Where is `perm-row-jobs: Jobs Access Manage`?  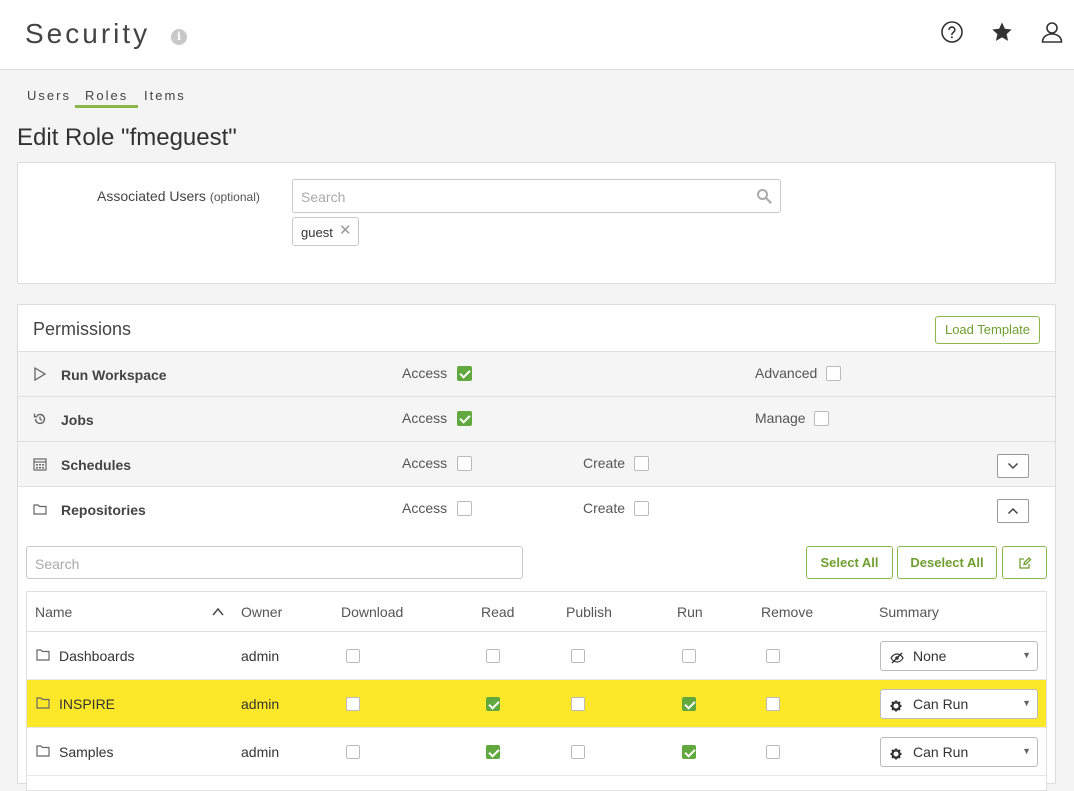
perm-row-jobs: Jobs Access Manage is located at coordinates (536, 418).